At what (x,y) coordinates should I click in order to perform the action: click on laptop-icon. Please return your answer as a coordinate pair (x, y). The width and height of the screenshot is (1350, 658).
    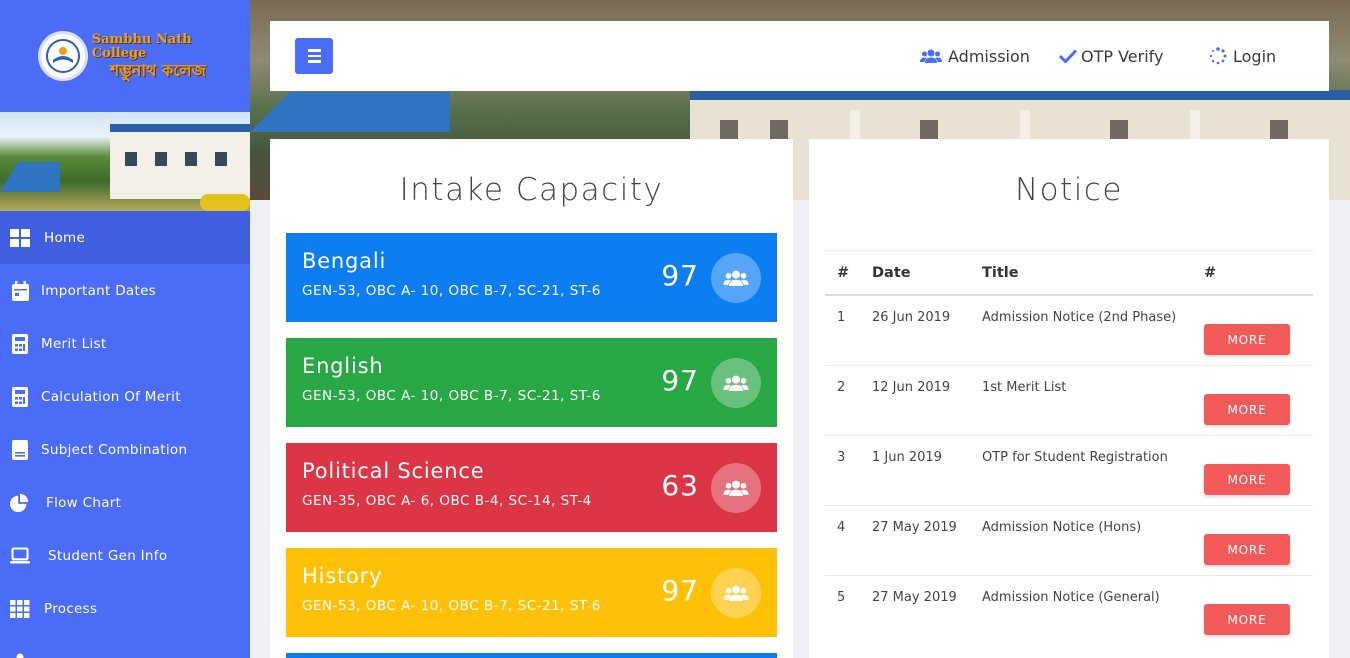
    Looking at the image, I should click on (20, 556).